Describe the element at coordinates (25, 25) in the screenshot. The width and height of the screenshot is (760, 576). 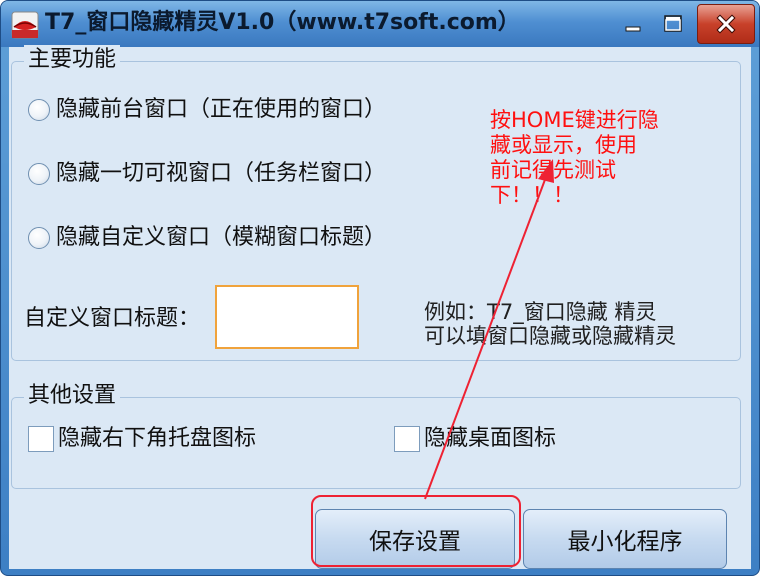
I see `app-eye-icon` at that location.